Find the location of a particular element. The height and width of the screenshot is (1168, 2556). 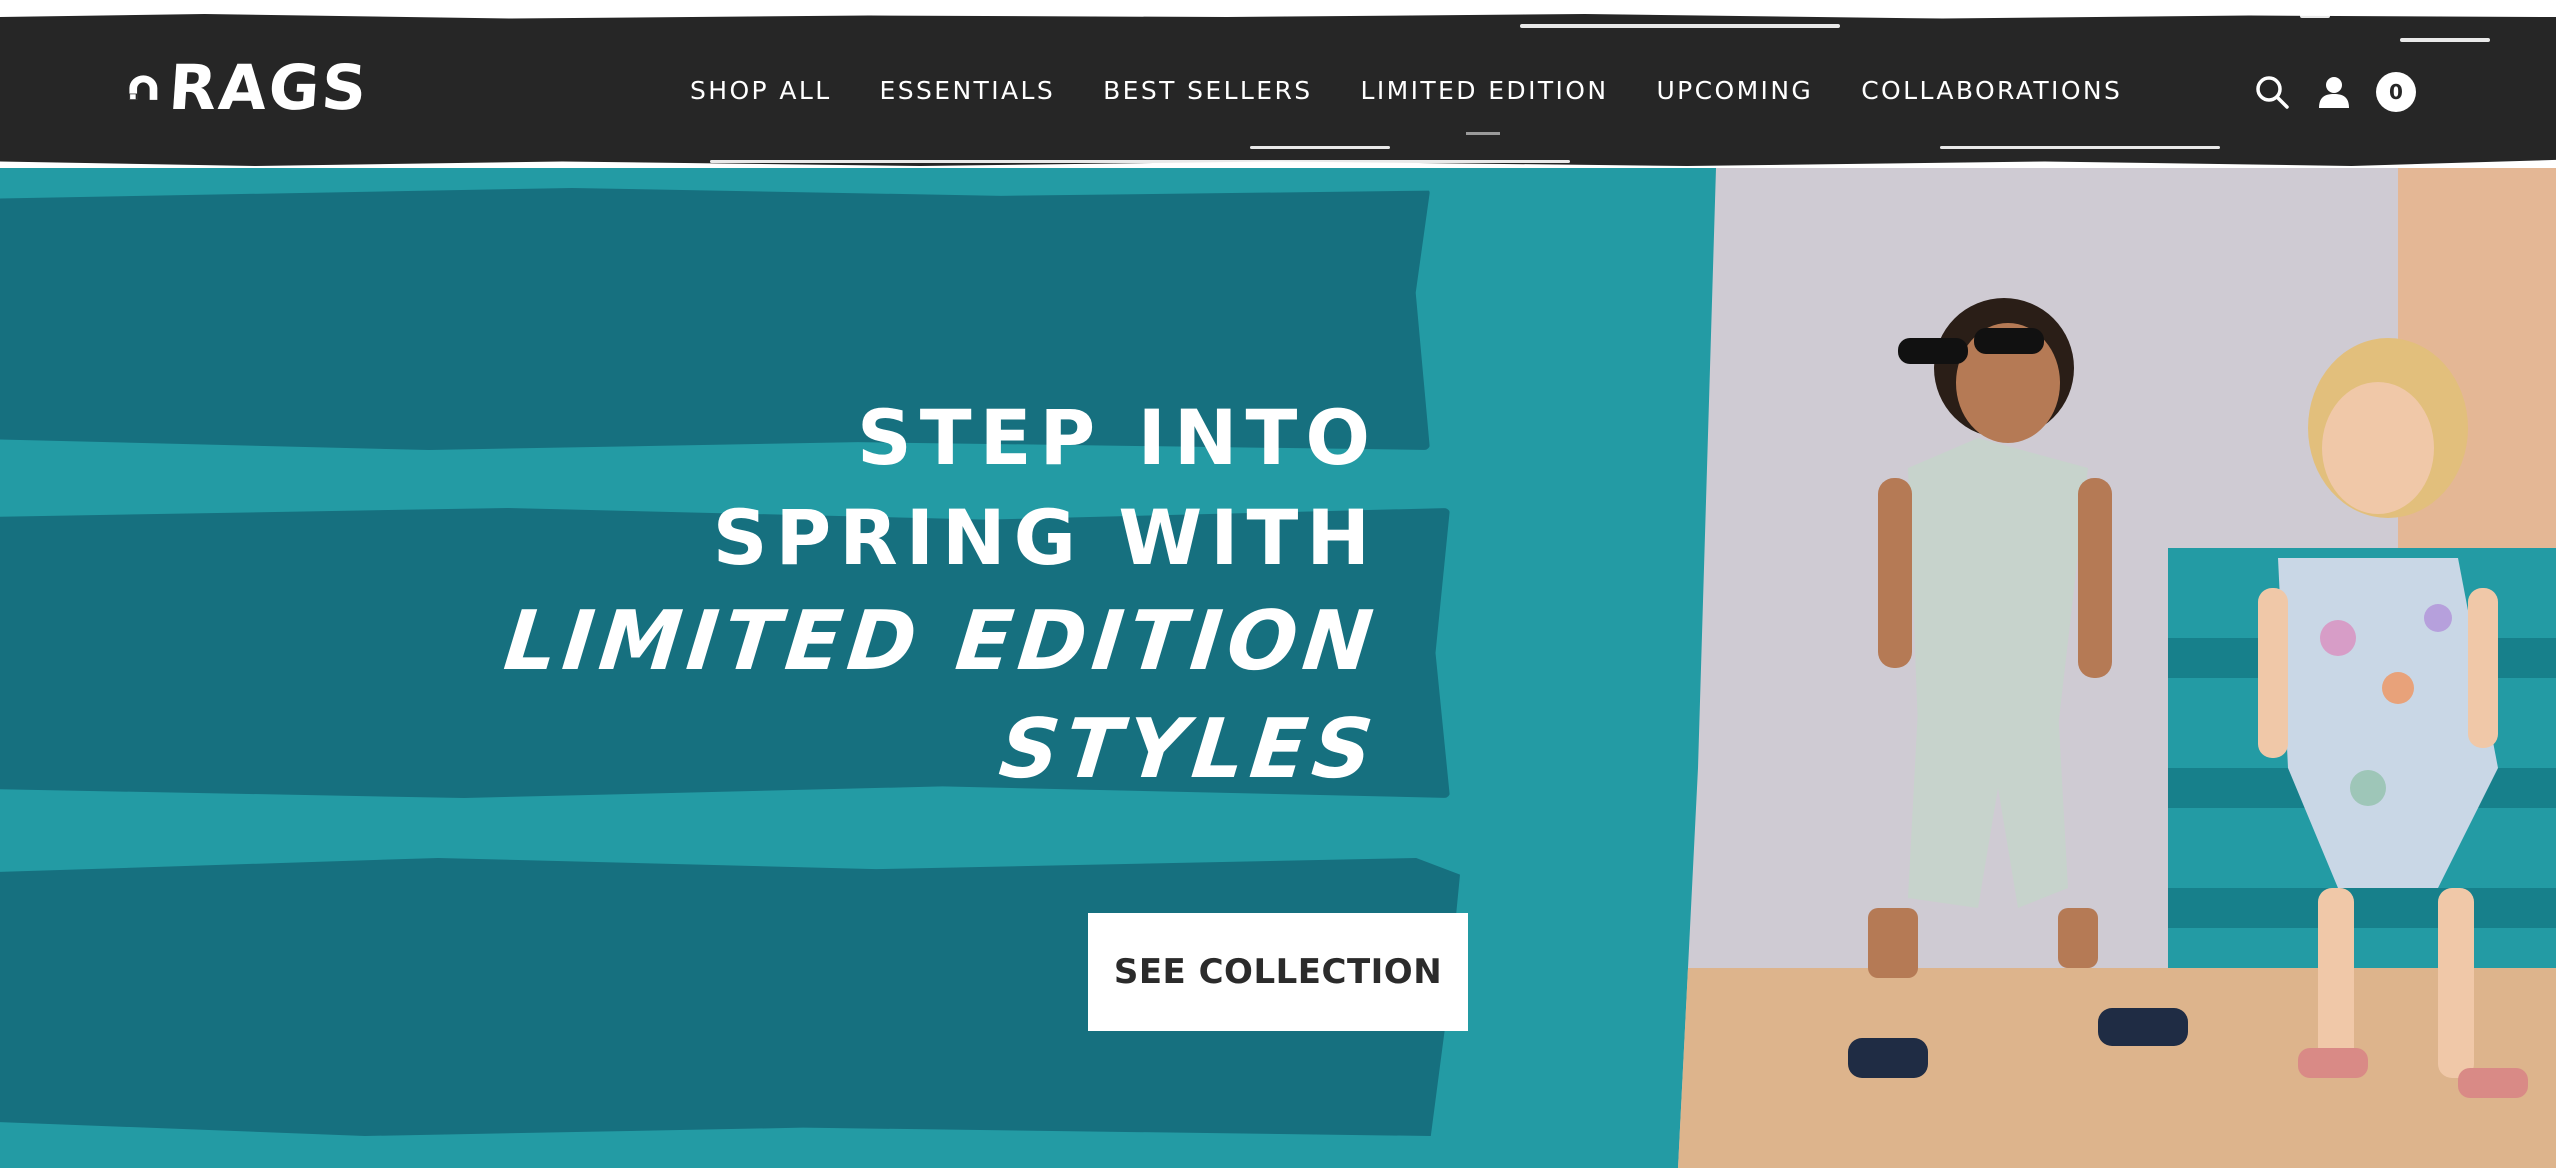

rags-arch-logo-icon is located at coordinates (143, 87).